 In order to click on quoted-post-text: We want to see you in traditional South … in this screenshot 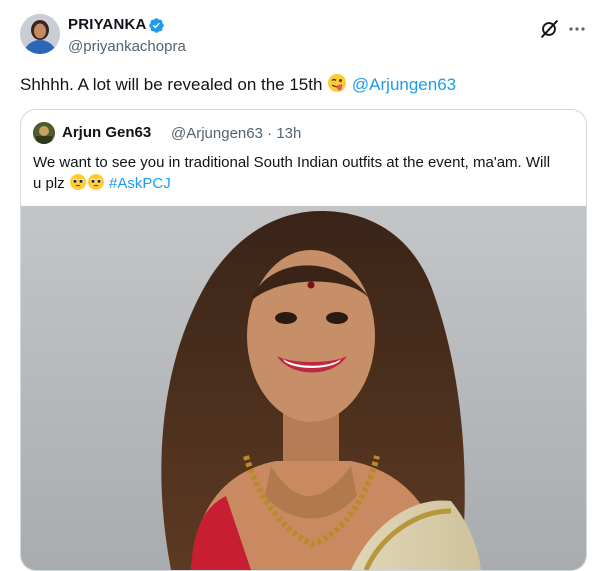, I will do `click(303, 174)`.